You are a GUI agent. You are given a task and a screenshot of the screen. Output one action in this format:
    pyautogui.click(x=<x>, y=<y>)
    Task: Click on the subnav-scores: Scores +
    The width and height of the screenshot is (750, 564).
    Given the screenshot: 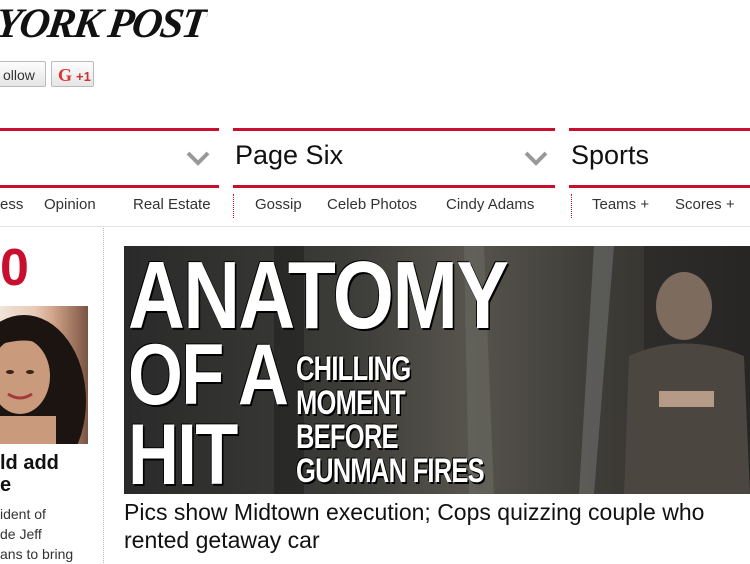 What is the action you would take?
    pyautogui.click(x=705, y=204)
    